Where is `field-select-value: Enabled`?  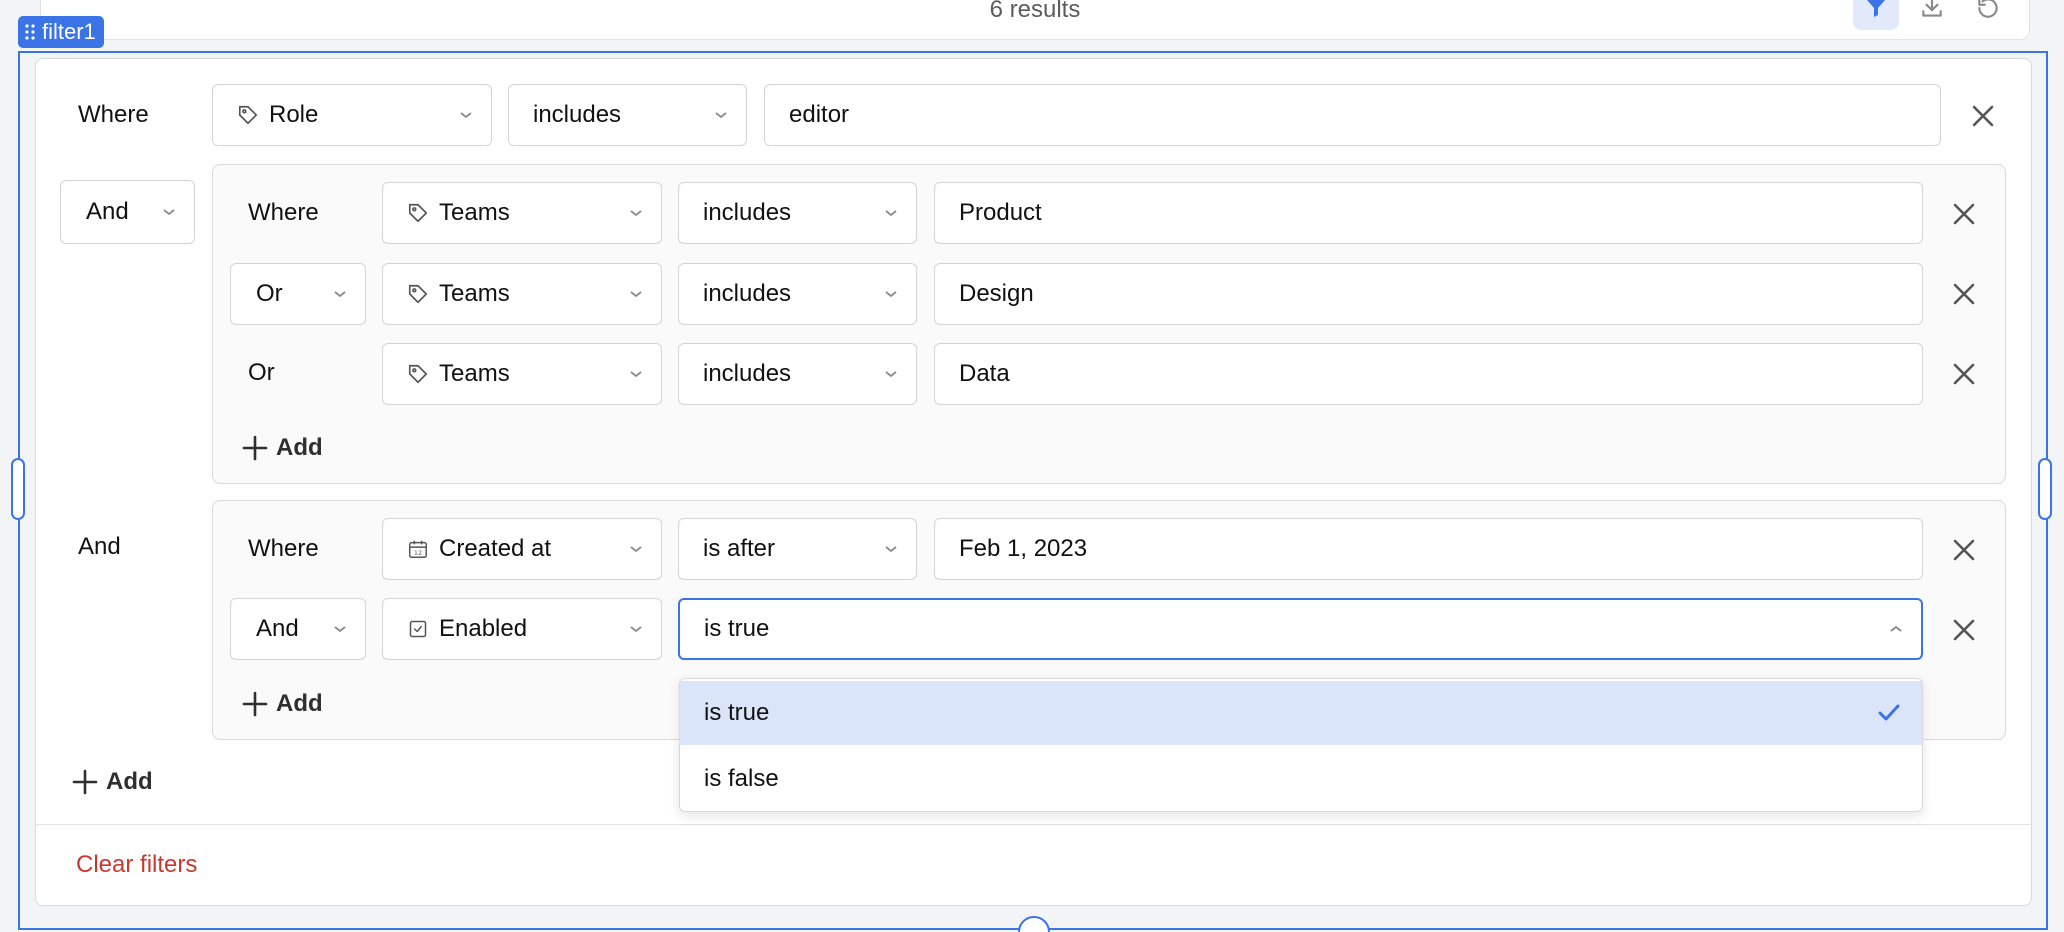 field-select-value: Enabled is located at coordinates (483, 628).